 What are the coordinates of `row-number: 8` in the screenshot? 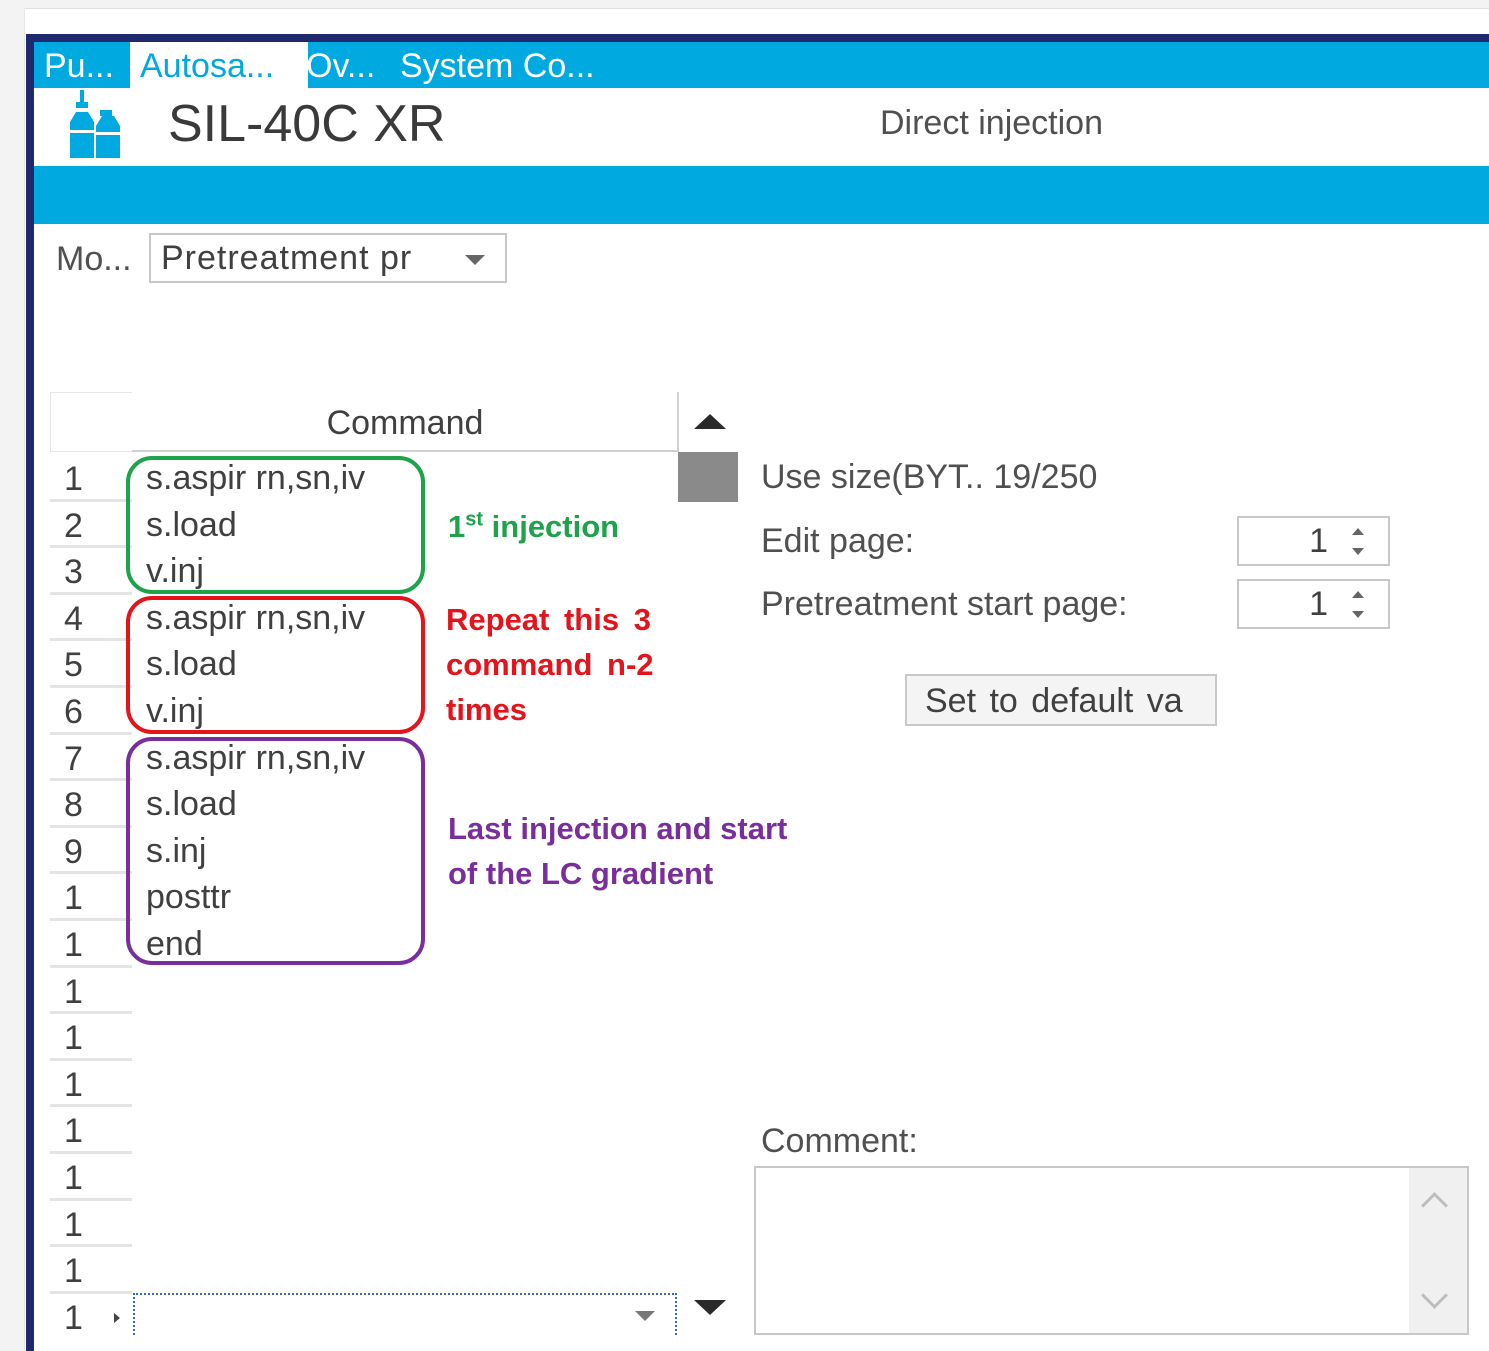 It's located at (91, 804).